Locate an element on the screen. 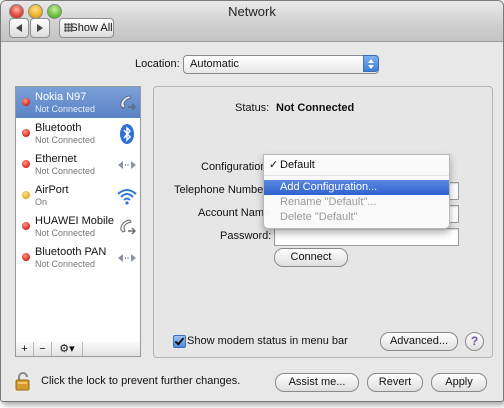 This screenshot has height=408, width=504. lock-icon is located at coordinates (26, 381).